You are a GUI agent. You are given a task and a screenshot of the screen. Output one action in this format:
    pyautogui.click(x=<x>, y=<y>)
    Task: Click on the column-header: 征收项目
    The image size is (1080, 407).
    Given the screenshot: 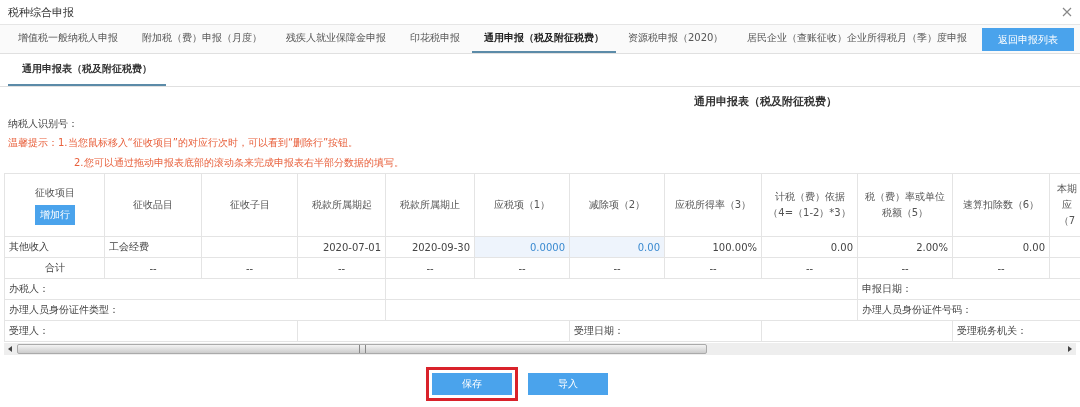 What is the action you would take?
    pyautogui.click(x=54, y=193)
    